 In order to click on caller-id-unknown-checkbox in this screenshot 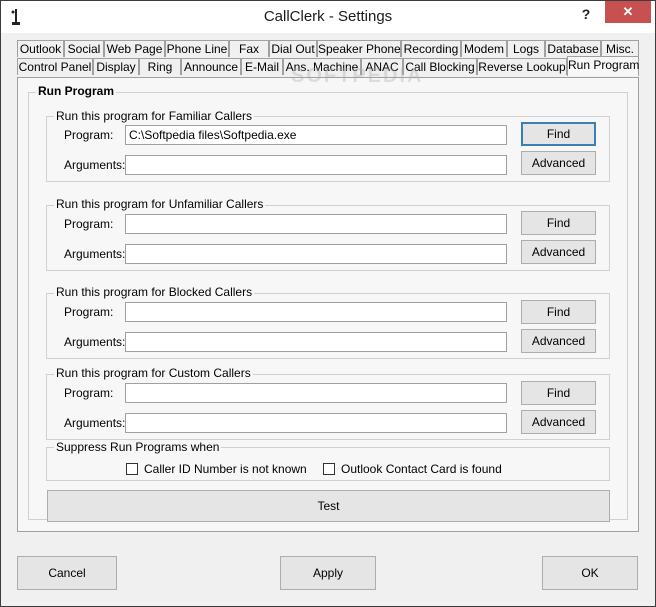, I will do `click(132, 469)`.